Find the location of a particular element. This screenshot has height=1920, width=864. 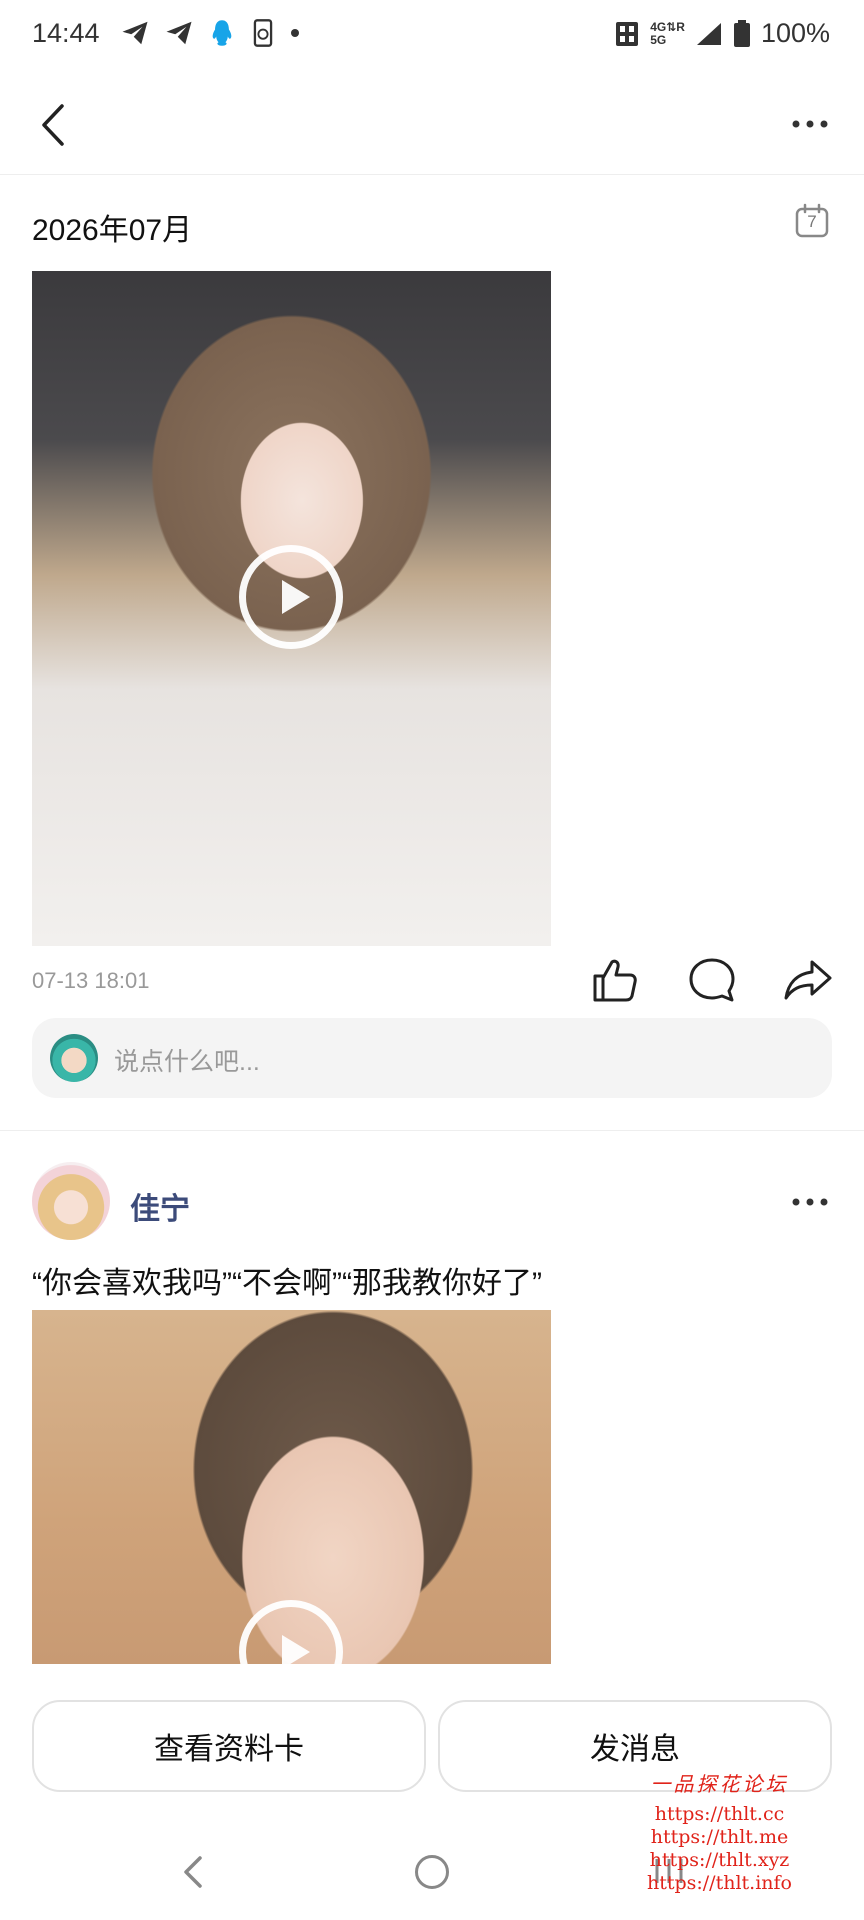

watermark-url: https://thlt.info is located at coordinates (719, 1883).